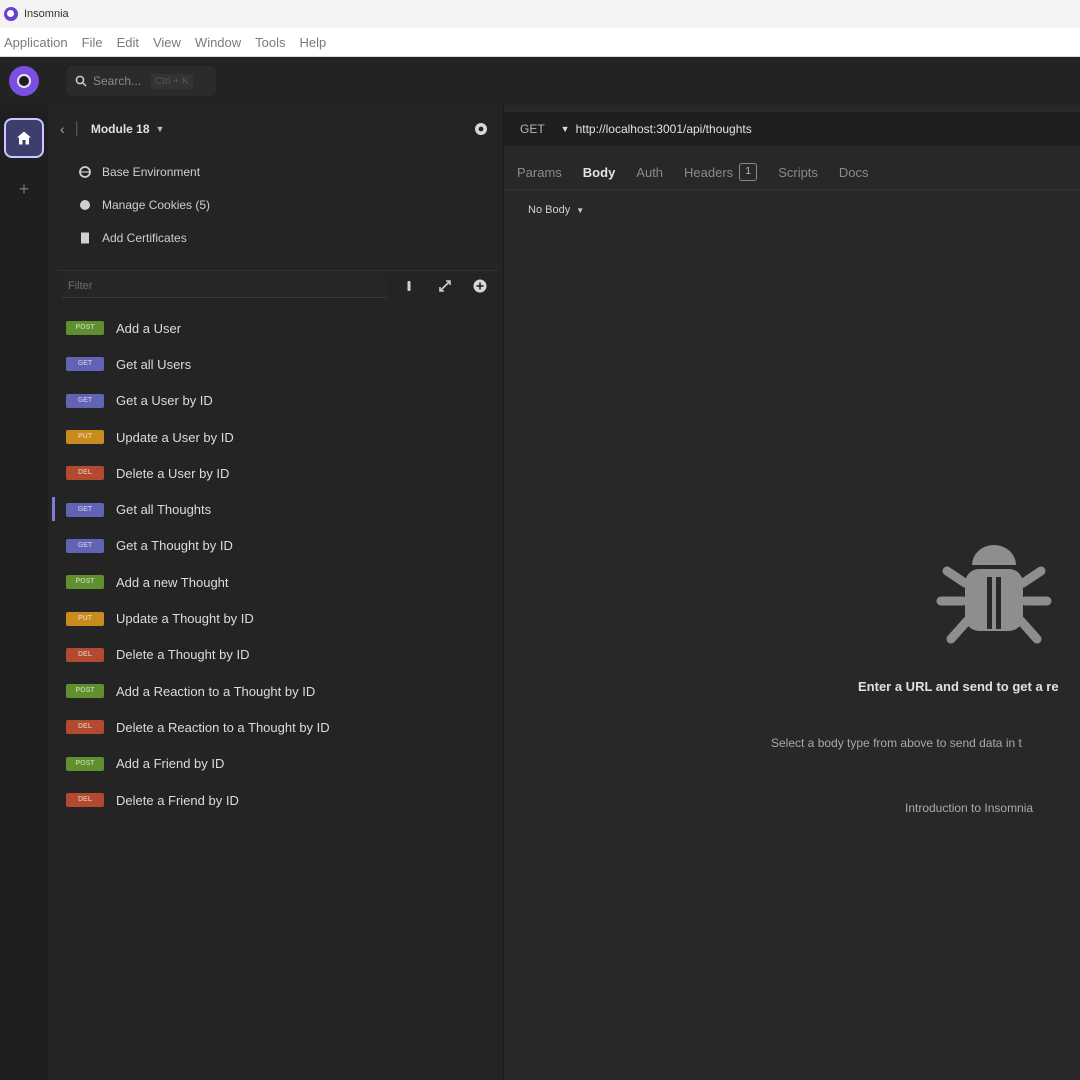  Describe the element at coordinates (85, 205) in the screenshot. I see `cookie-icon` at that location.